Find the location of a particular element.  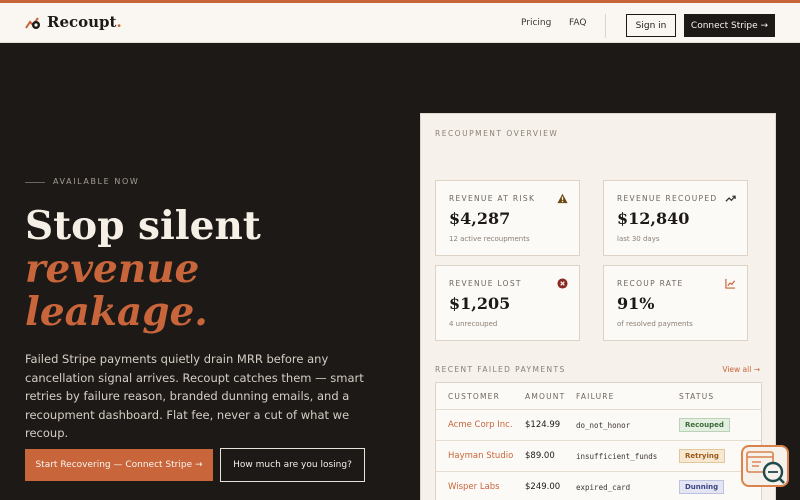

amount: $89.00 is located at coordinates (540, 456).